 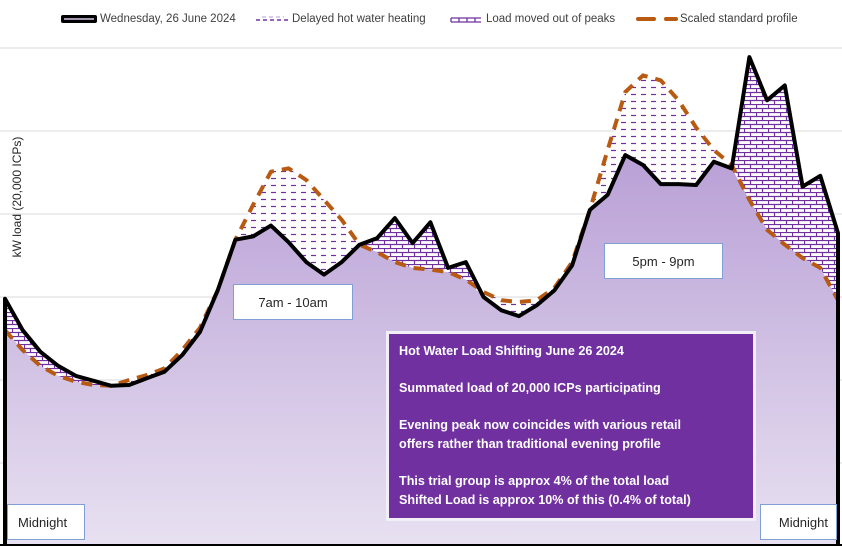 I want to click on midnight-end-label: Midnight, so click(x=798, y=522).